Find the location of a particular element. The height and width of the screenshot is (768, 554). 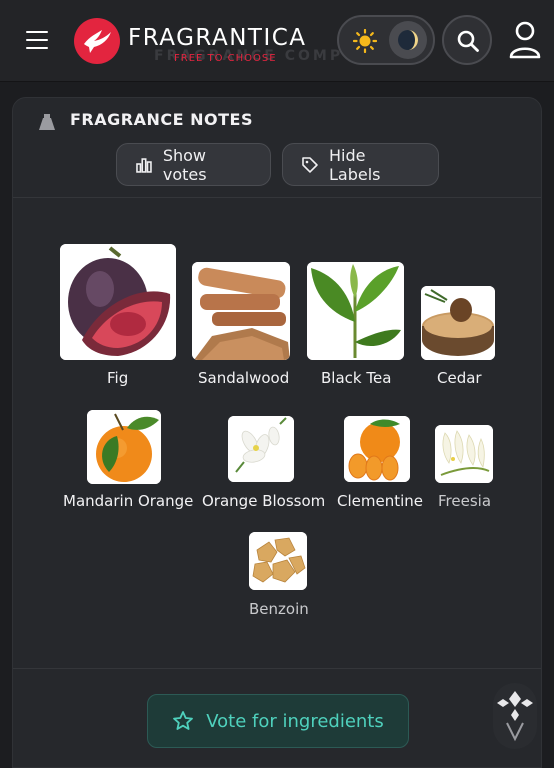

user-icon is located at coordinates (525, 40).